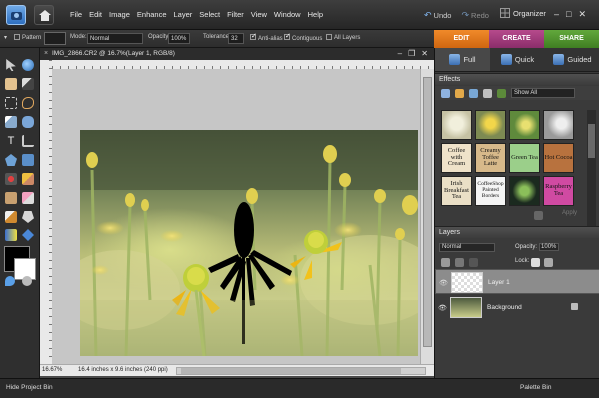 This screenshot has height=398, width=599. I want to click on zoom-level: 16.67%, so click(52, 370).